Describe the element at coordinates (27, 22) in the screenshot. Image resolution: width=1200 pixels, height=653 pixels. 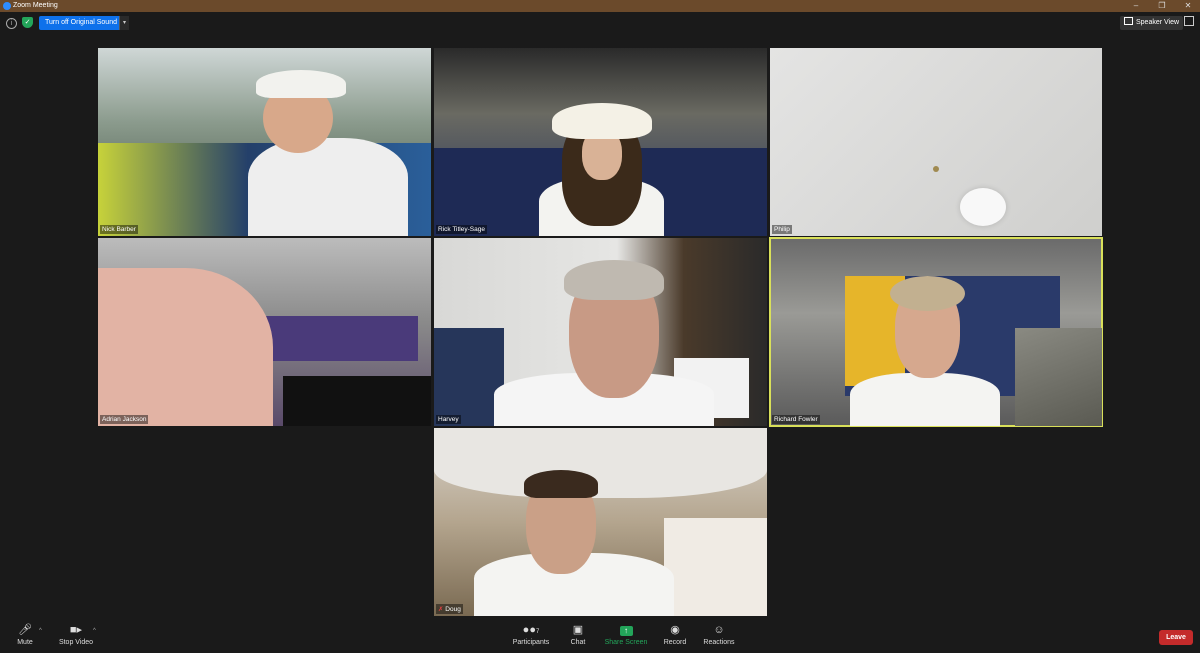
I see `encryption-shield-icon: ✓` at that location.